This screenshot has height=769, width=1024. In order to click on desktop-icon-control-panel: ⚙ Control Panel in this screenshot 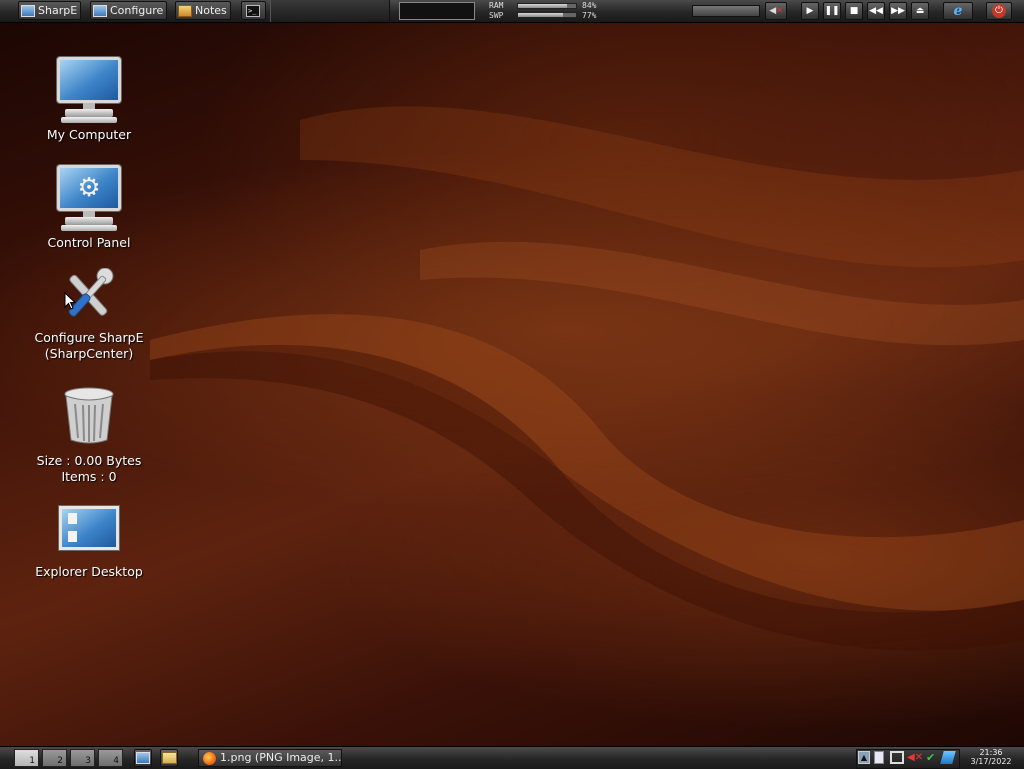, I will do `click(89, 208)`.